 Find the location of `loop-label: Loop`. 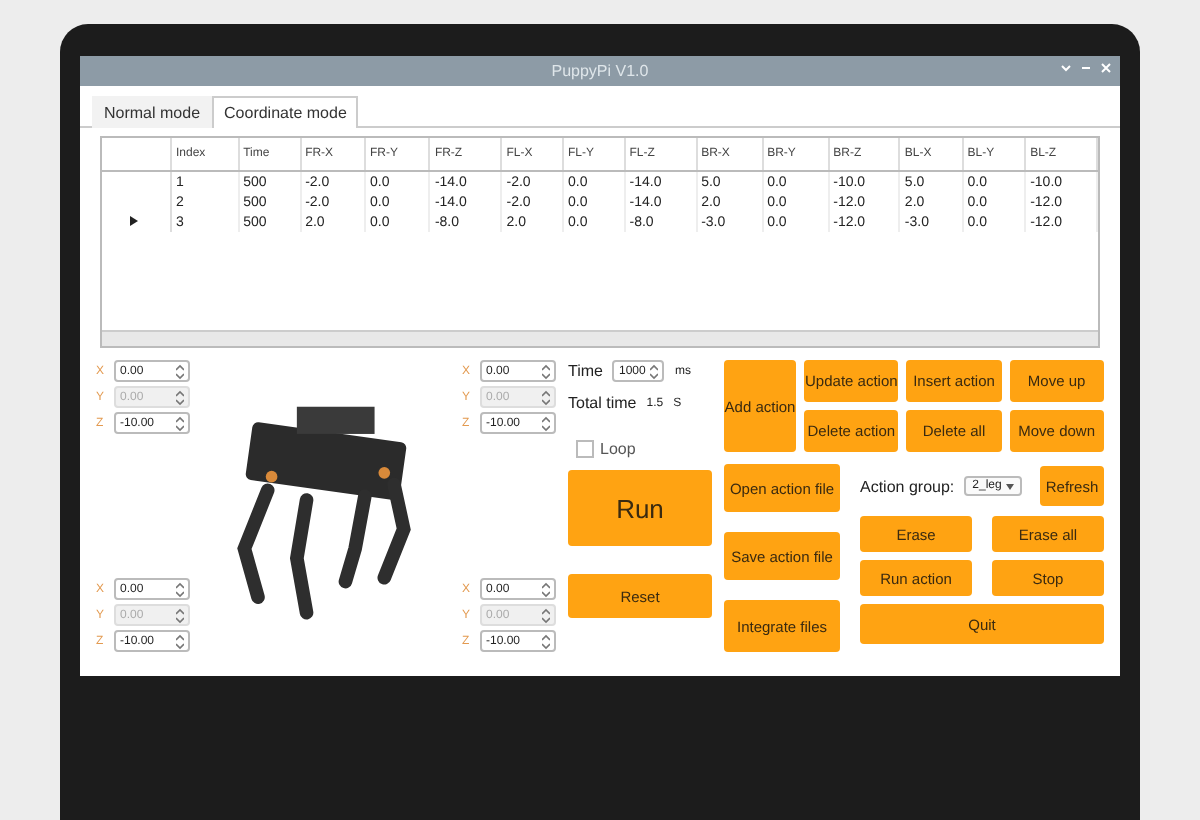

loop-label: Loop is located at coordinates (618, 449).